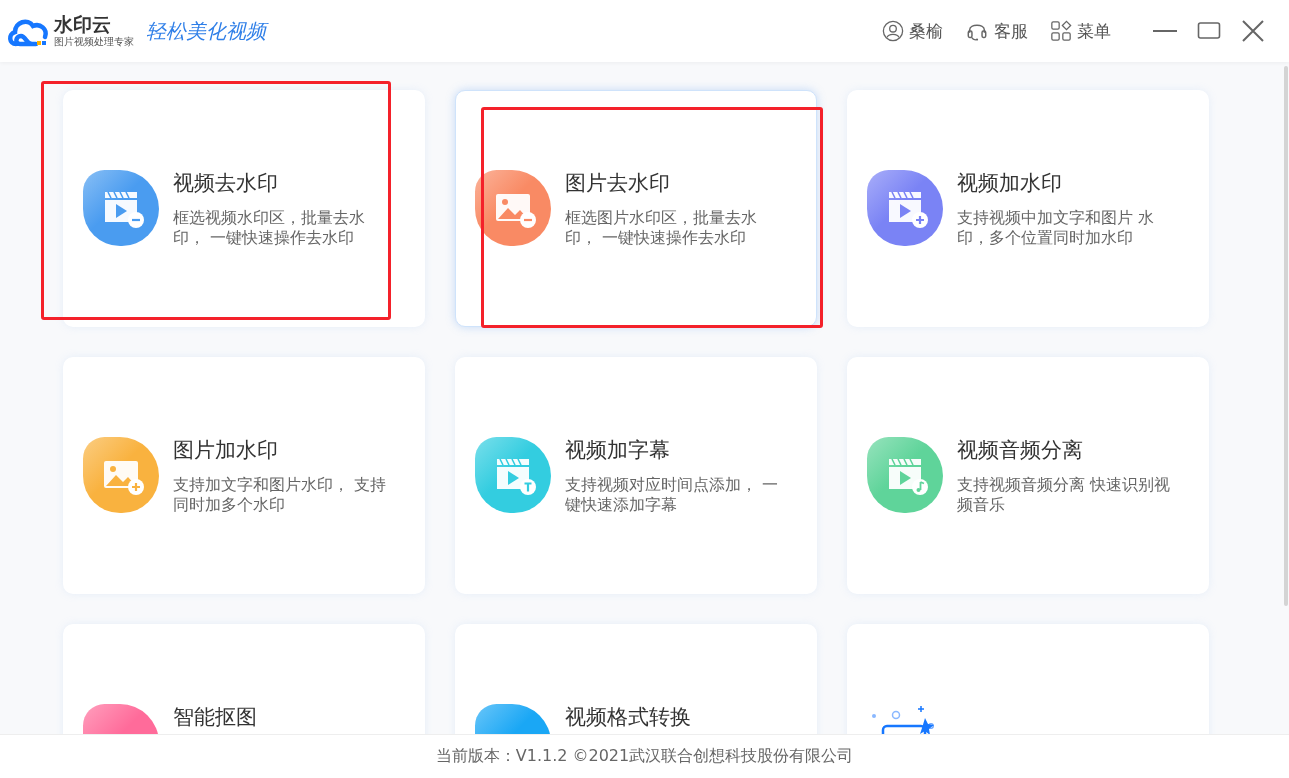 The image size is (1289, 778). What do you see at coordinates (644, 756) in the screenshot?
I see `version-copyright: 当前版本：V1.1.2 ©2021武汉联合创想科技股份有限公司` at bounding box center [644, 756].